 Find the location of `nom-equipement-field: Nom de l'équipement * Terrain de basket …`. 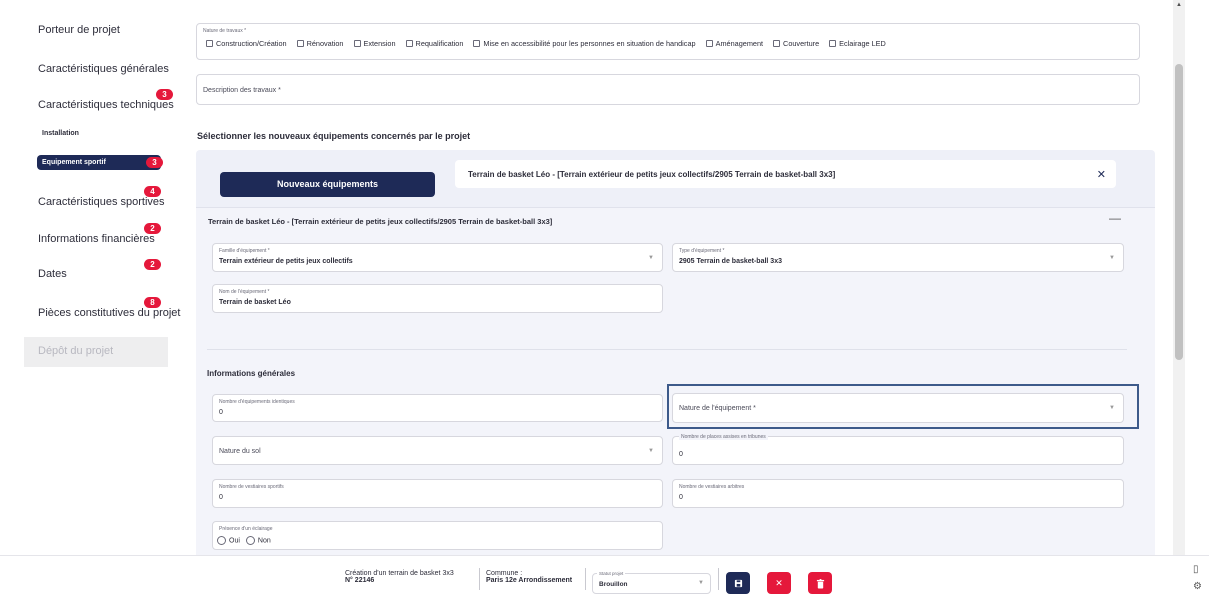

nom-equipement-field: Nom de l'équipement * Terrain de basket … is located at coordinates (437, 298).